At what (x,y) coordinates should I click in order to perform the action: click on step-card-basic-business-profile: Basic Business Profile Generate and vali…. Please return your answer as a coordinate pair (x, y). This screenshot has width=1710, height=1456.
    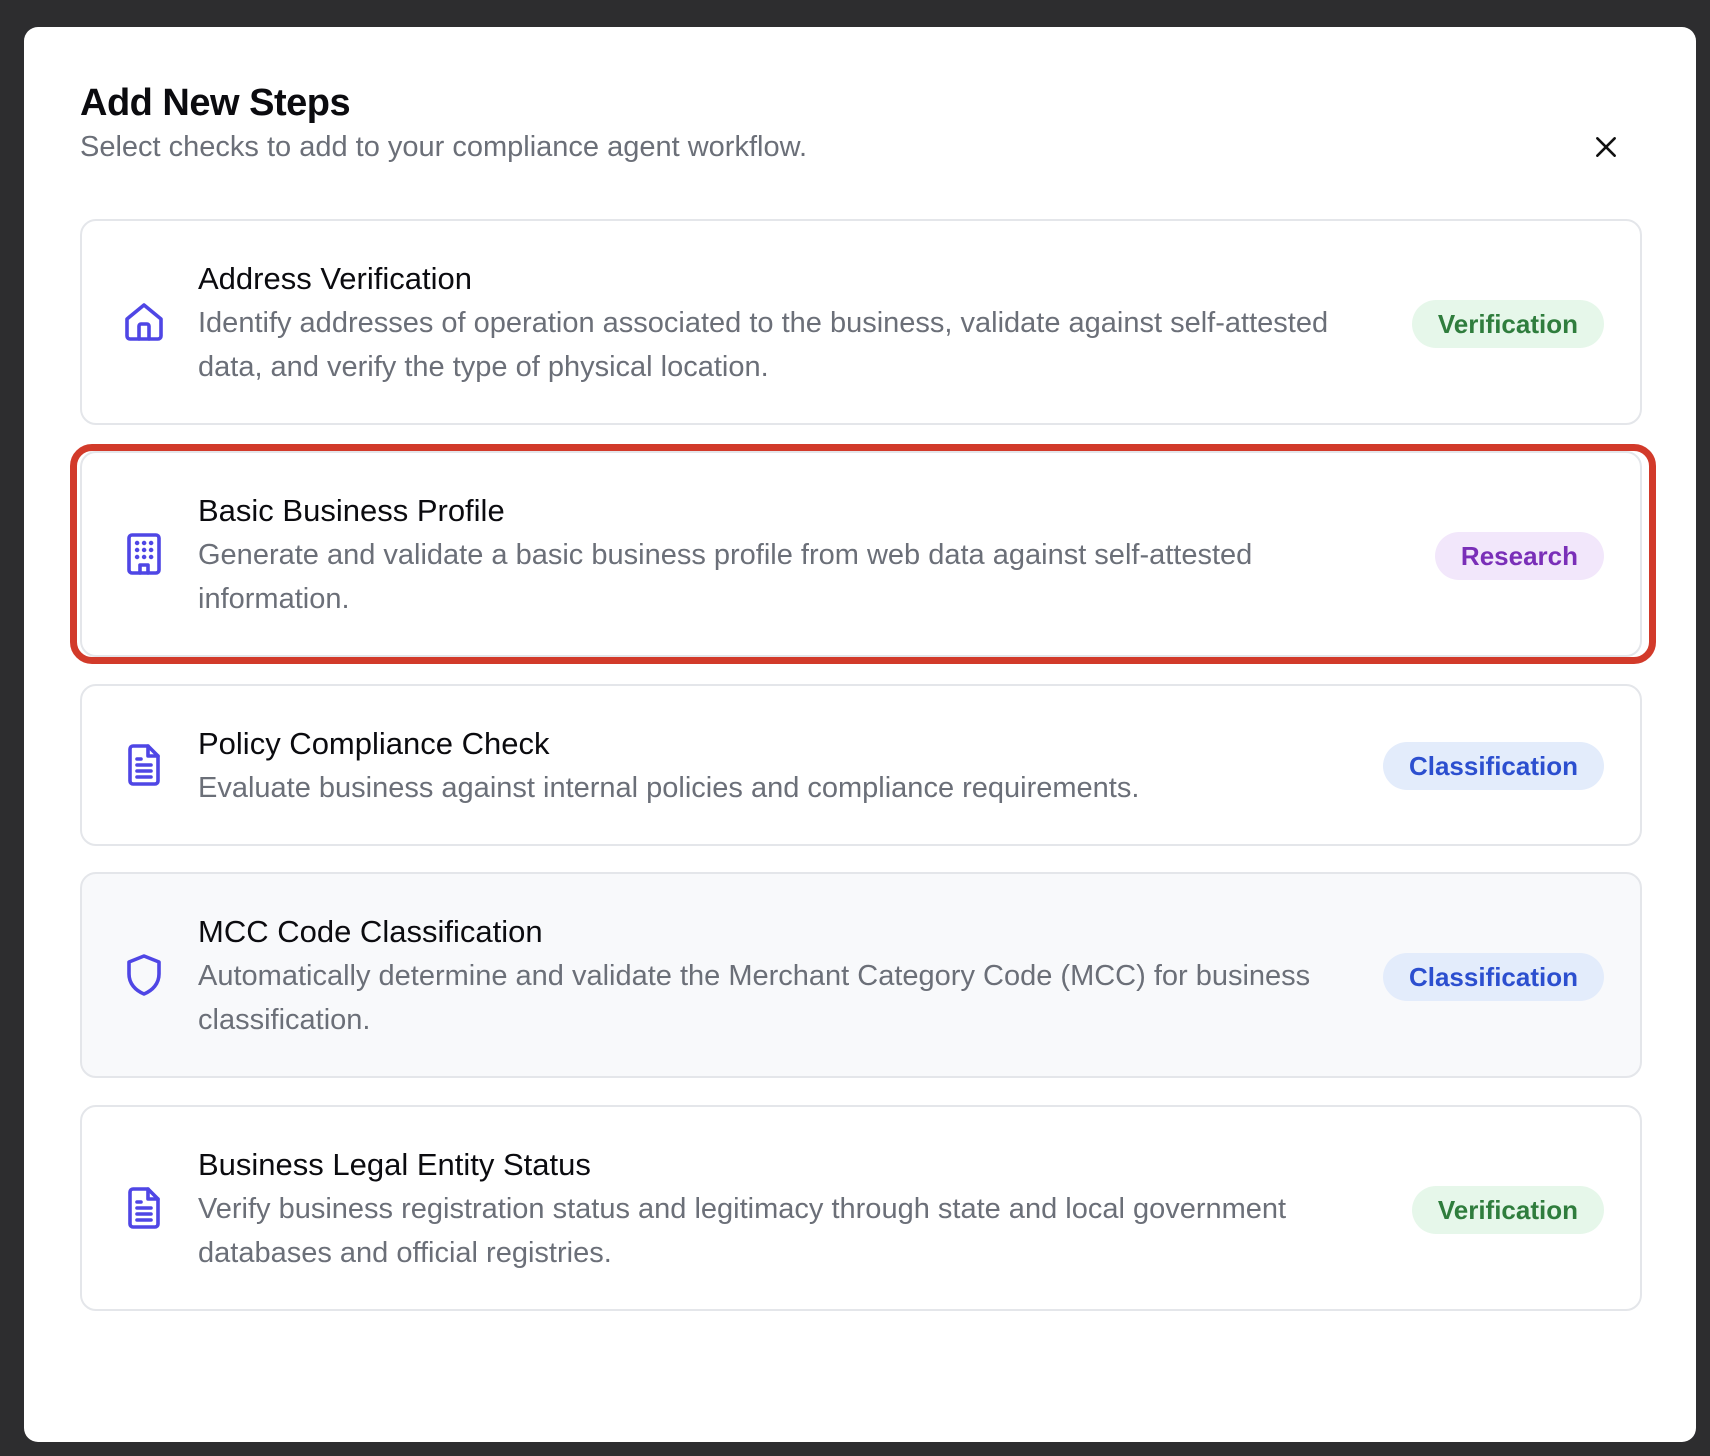
    Looking at the image, I should click on (861, 554).